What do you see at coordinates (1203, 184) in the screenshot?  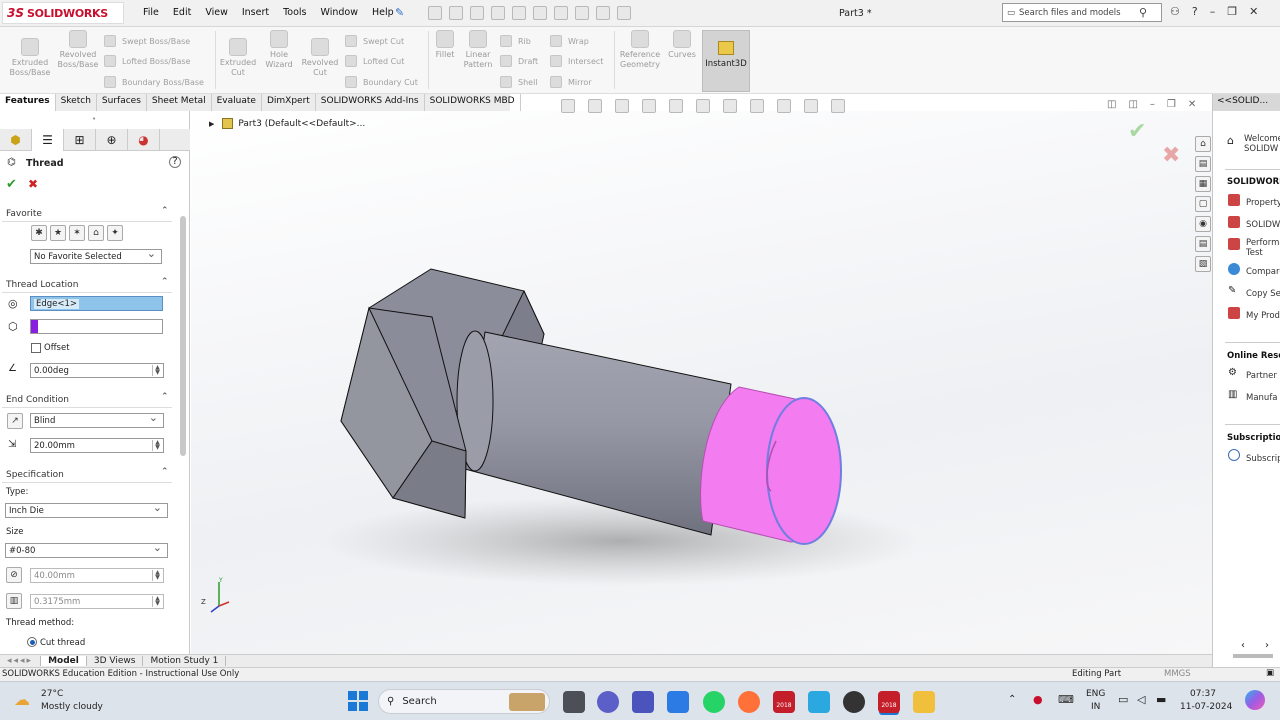 I see `tp-library-icon: ▦` at bounding box center [1203, 184].